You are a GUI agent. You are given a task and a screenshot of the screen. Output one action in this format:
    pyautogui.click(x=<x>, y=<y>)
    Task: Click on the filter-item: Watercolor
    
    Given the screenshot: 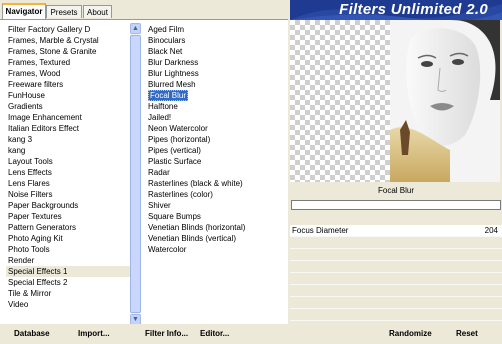 What is the action you would take?
    pyautogui.click(x=216, y=249)
    